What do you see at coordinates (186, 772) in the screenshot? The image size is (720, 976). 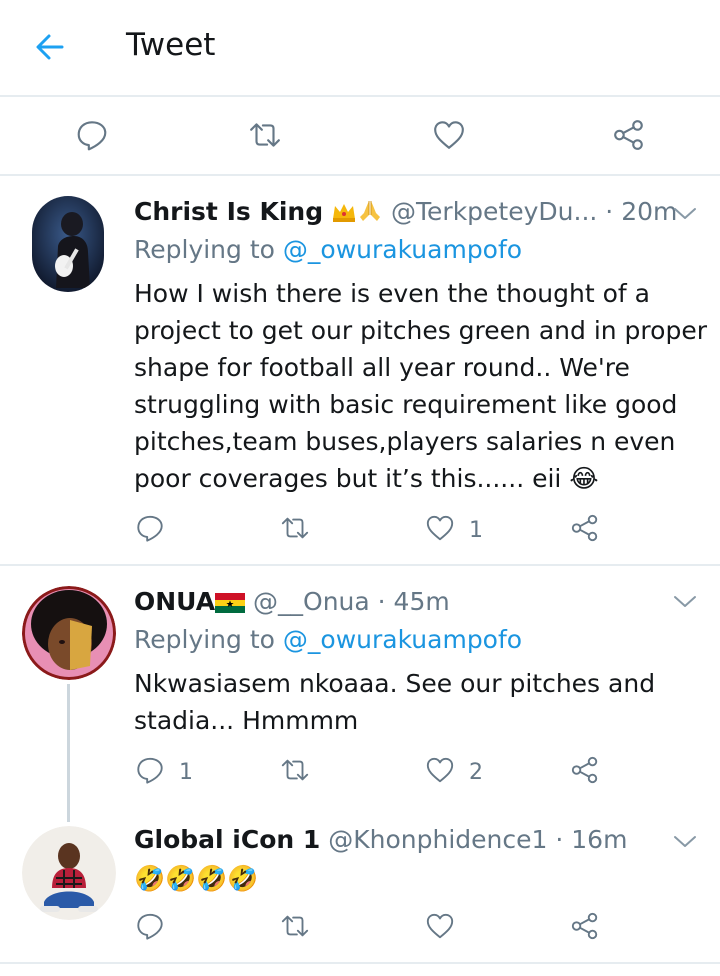 I see `reply-count: 1` at bounding box center [186, 772].